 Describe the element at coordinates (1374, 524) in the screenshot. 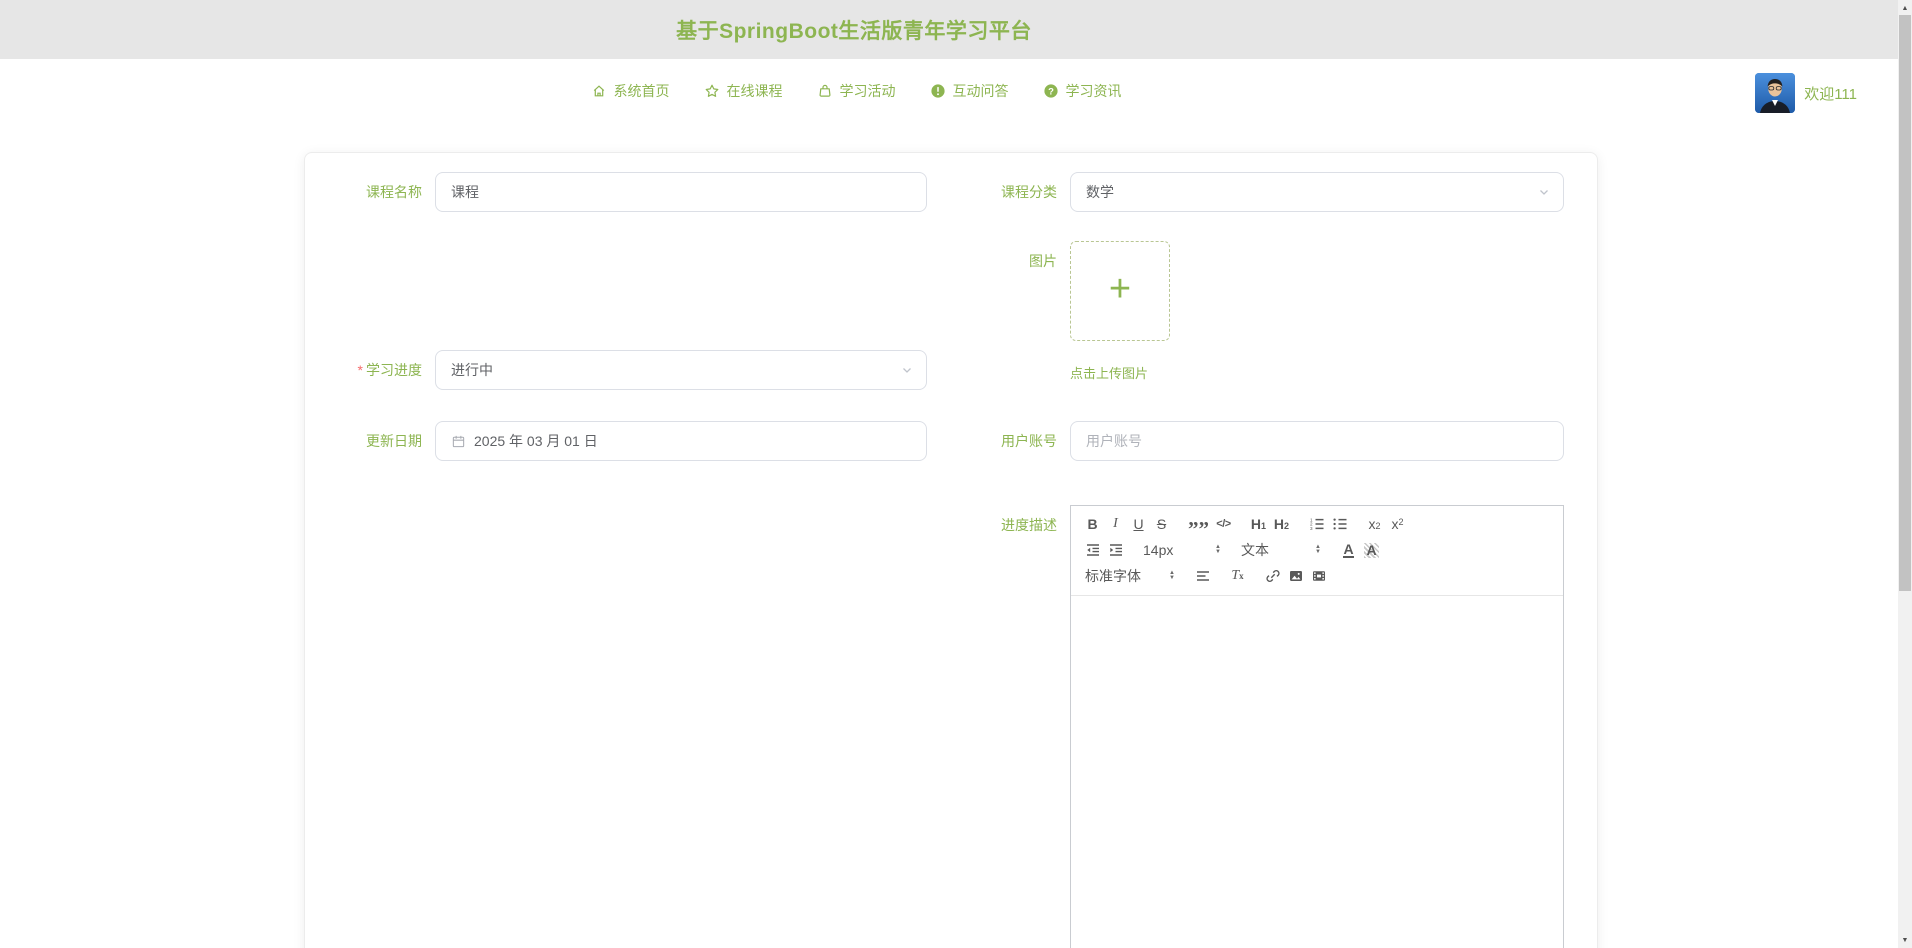

I see `subscript-button: x2` at that location.